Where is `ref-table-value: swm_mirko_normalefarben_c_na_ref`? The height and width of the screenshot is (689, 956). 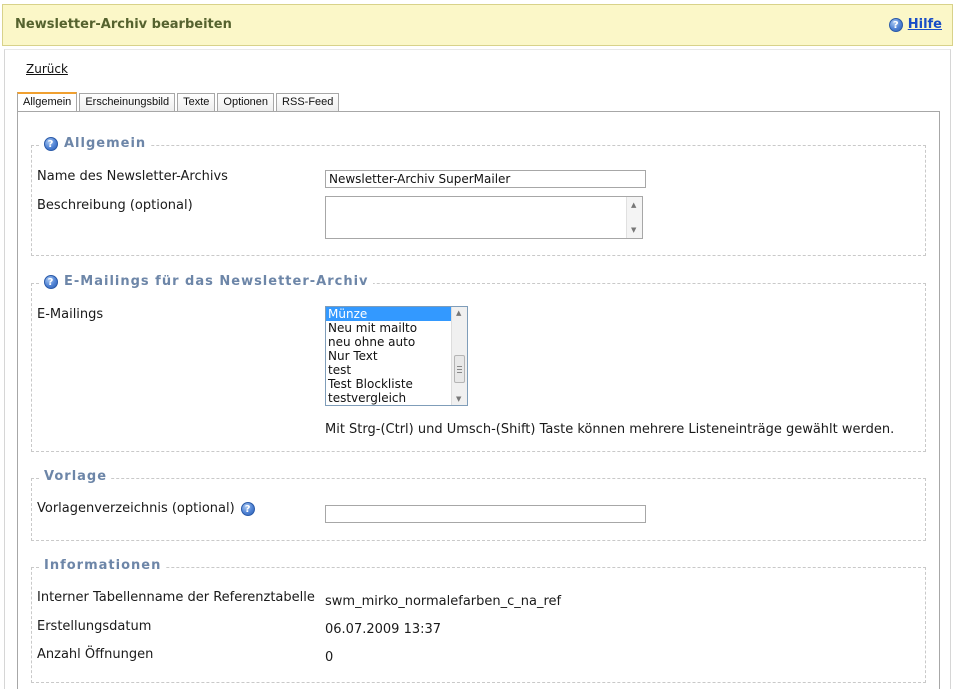 ref-table-value: swm_mirko_normalefarben_c_na_ref is located at coordinates (443, 601).